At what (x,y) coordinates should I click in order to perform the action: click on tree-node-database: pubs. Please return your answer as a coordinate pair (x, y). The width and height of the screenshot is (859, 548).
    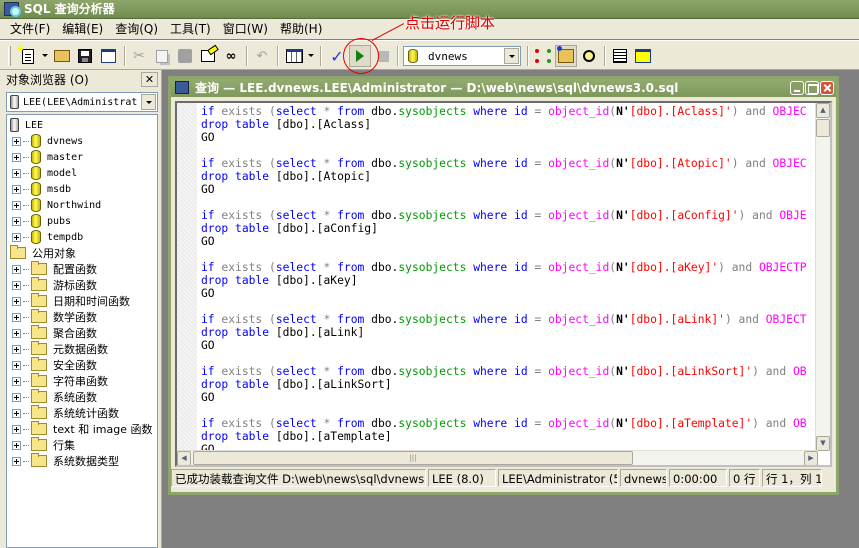
    Looking at the image, I should click on (41, 221).